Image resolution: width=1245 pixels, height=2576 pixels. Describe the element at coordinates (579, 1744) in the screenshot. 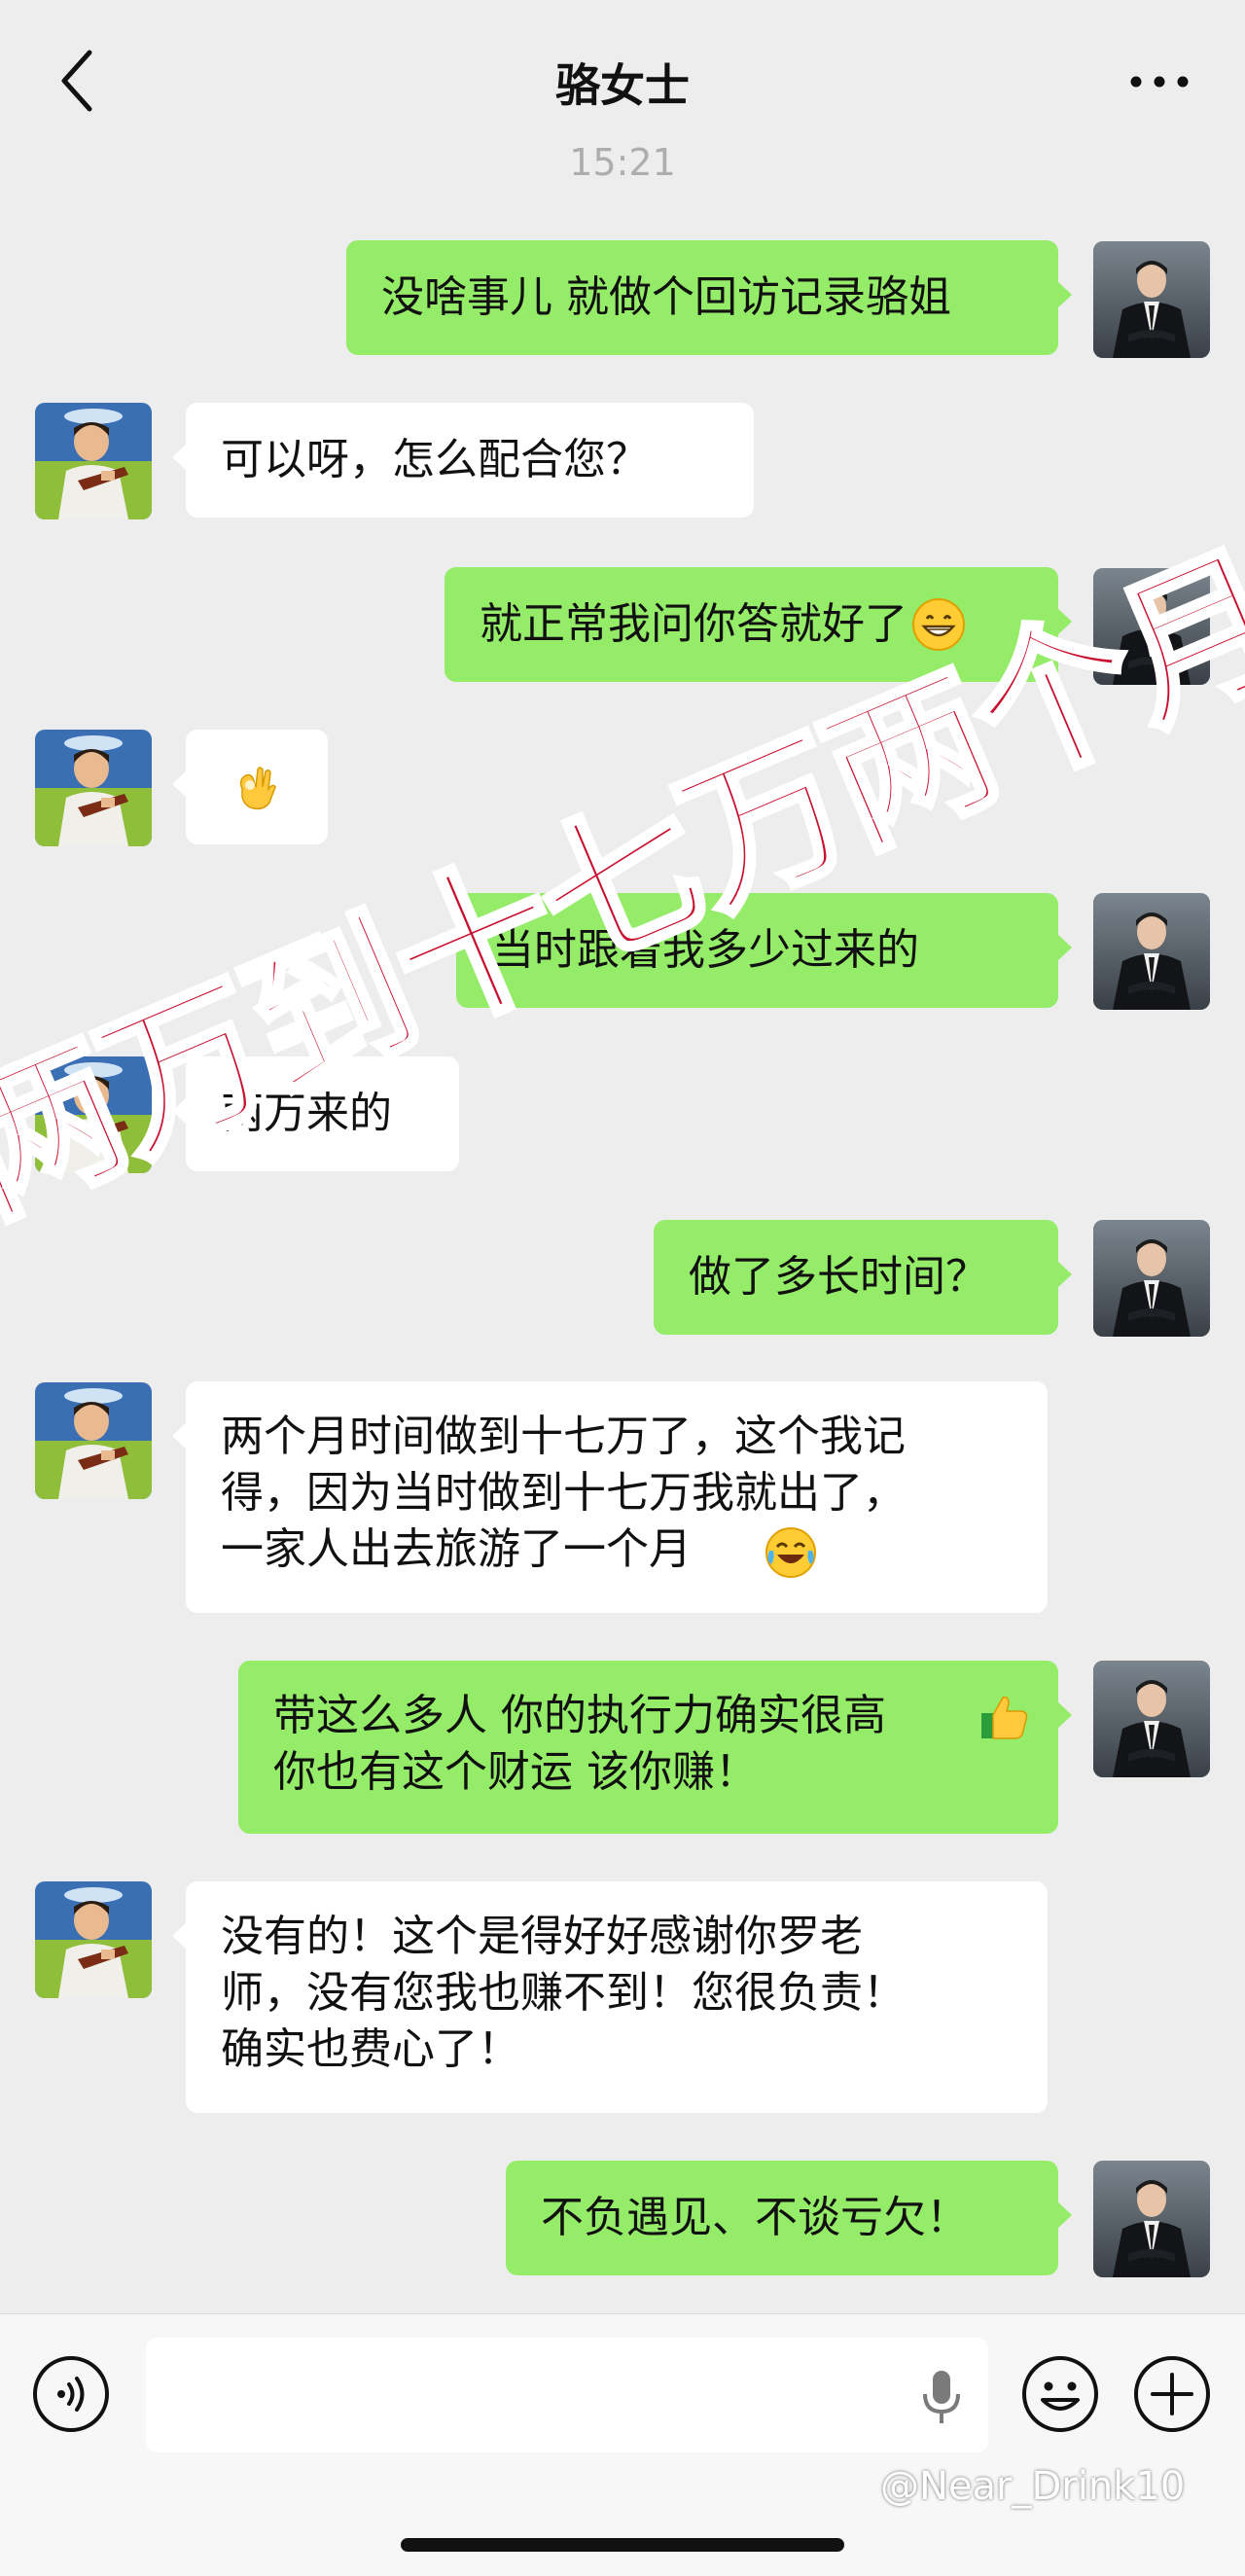

I see `message-text: 带这么多人 你的执行力确实很高 你也有这个财运 该你赚！` at that location.